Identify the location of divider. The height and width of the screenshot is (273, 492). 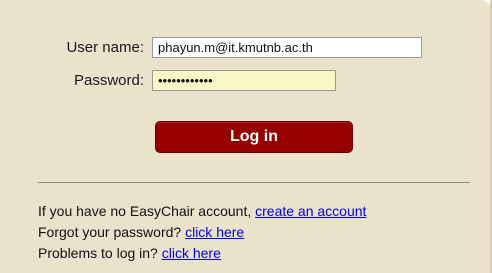
(254, 182).